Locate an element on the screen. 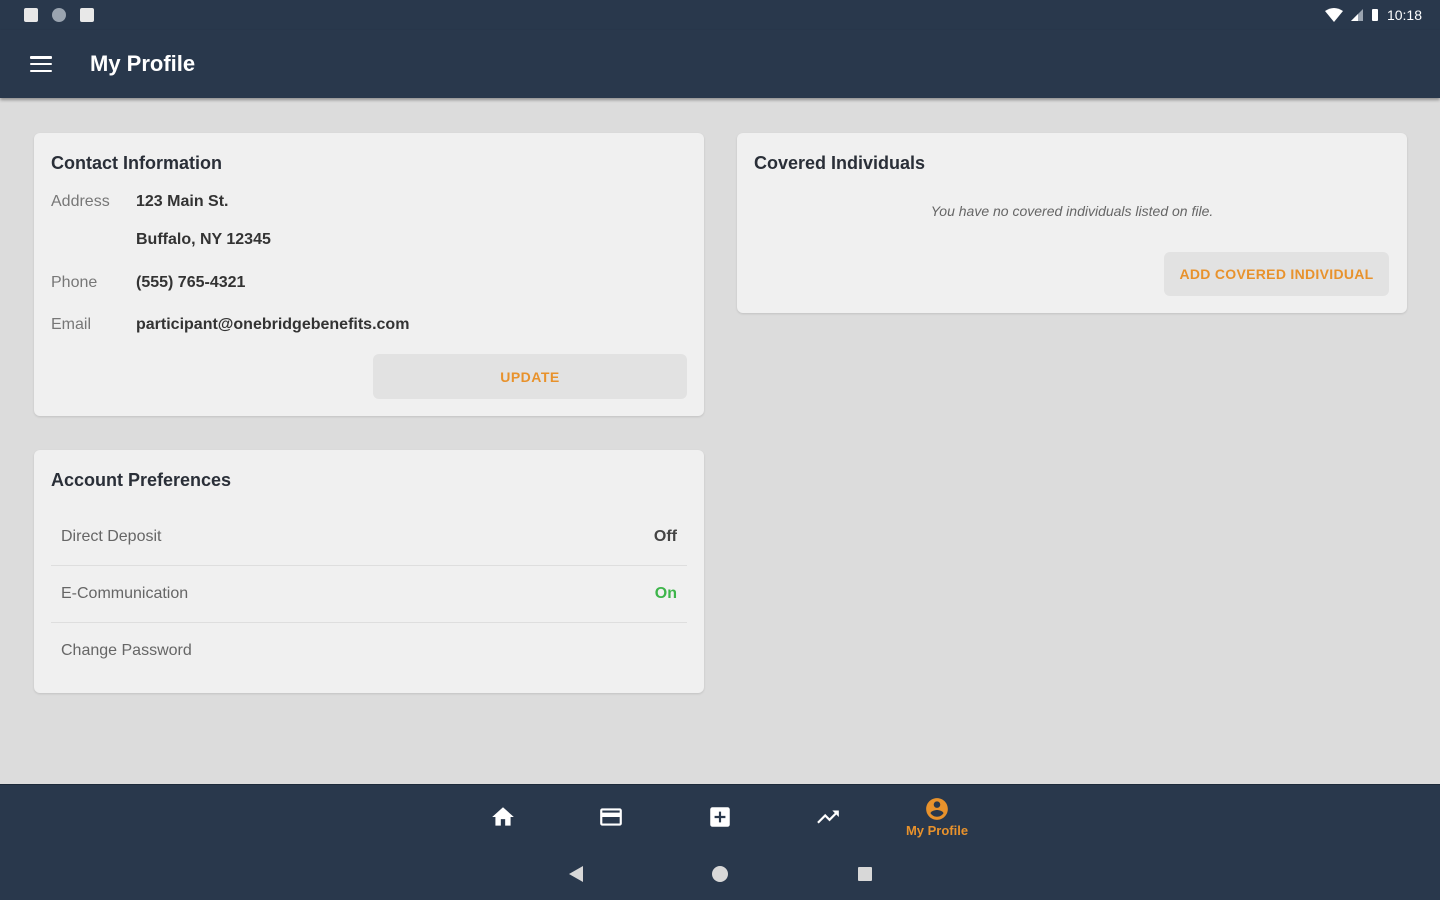  nav-card is located at coordinates (611, 817).